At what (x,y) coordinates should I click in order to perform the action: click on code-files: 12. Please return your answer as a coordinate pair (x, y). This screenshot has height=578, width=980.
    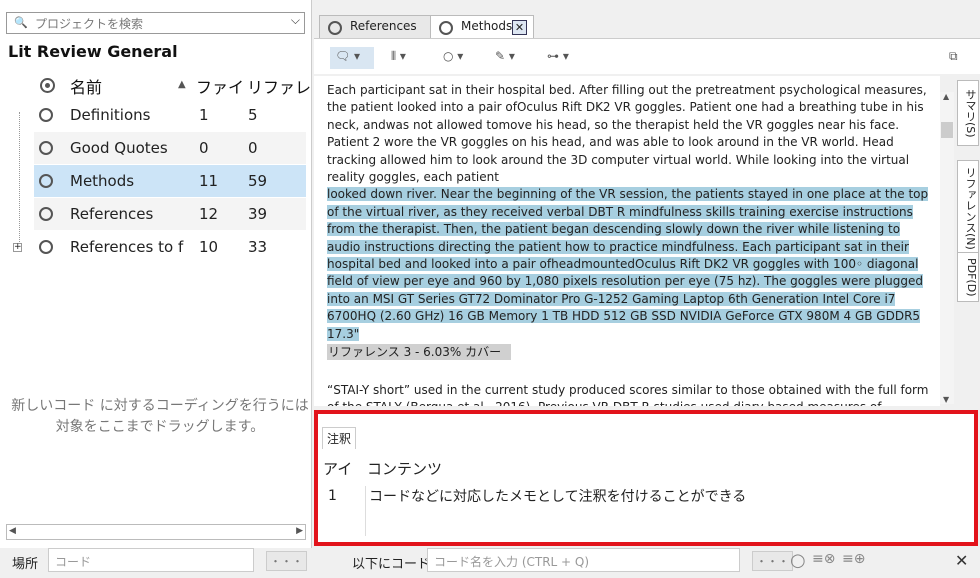
    Looking at the image, I should click on (209, 214).